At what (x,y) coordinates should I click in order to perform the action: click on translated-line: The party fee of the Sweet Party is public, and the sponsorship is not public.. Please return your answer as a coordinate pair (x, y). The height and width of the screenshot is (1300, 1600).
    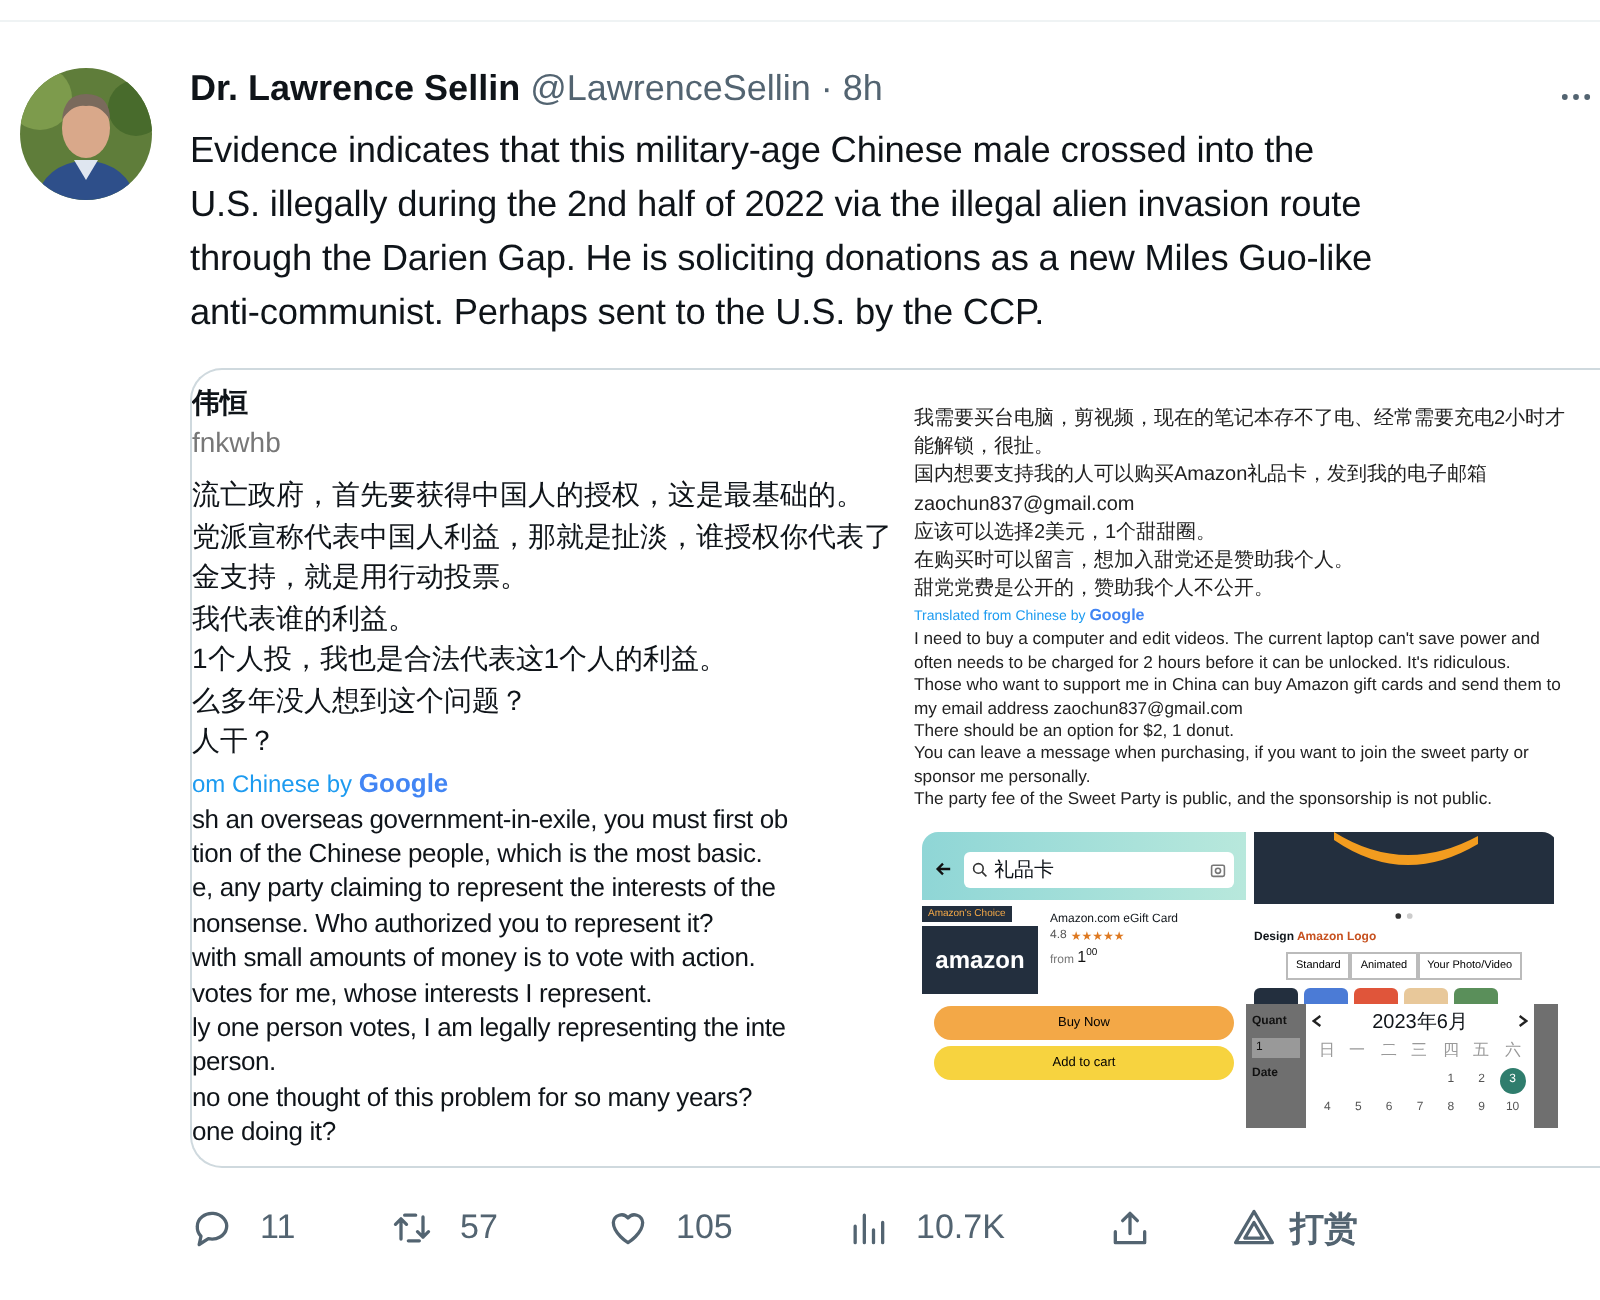
    Looking at the image, I should click on (1204, 800).